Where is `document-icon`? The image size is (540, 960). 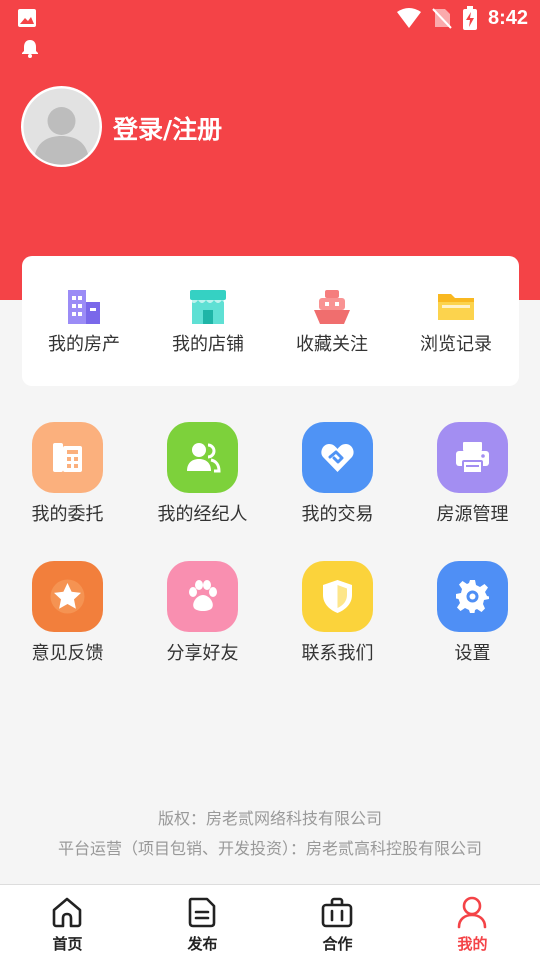
document-icon is located at coordinates (202, 912).